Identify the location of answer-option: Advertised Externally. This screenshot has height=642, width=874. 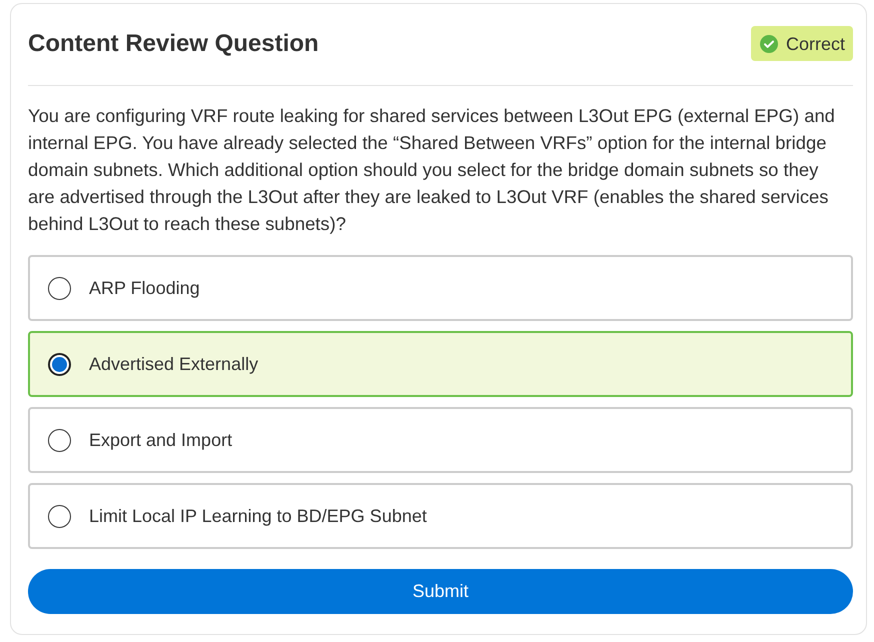
(440, 364).